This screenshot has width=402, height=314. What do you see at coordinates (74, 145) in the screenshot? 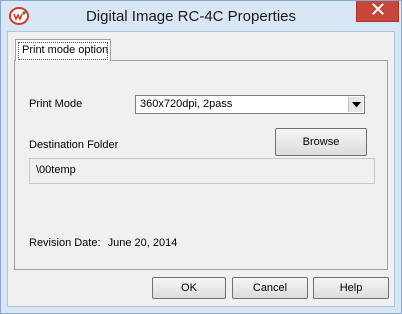
I see `destination-folder-label: Destination Folder` at bounding box center [74, 145].